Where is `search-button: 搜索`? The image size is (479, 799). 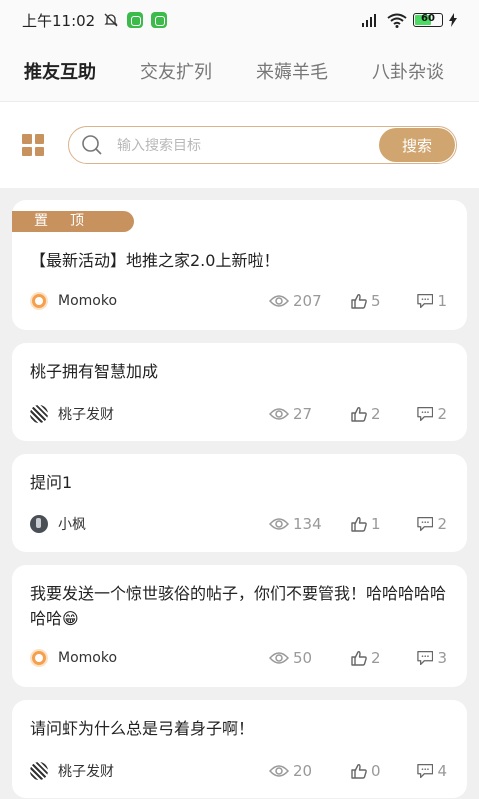
search-button: 搜索 is located at coordinates (417, 145).